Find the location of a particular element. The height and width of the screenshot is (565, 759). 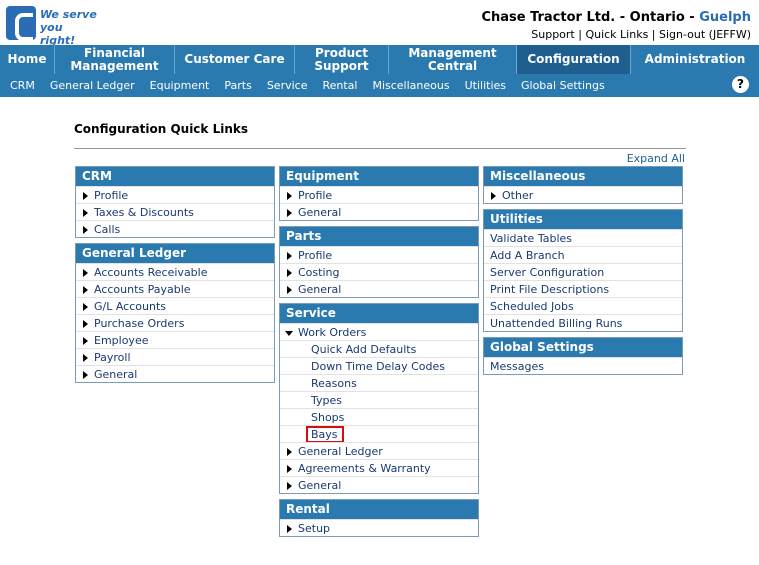

panel-title: Service is located at coordinates (379, 313).